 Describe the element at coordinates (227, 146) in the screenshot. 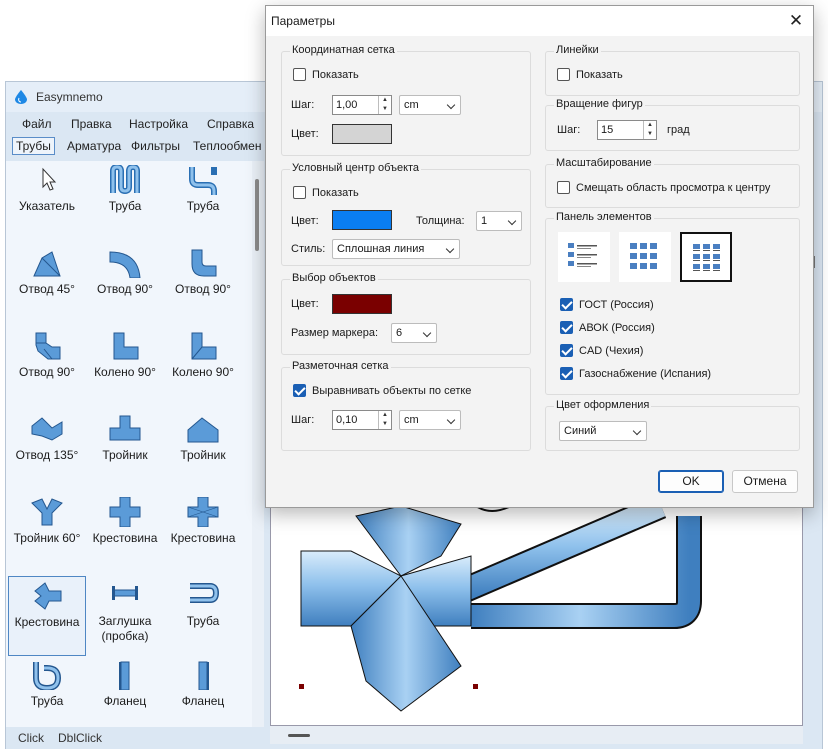

I see `tab-heat-exchange: Теплообмен` at that location.